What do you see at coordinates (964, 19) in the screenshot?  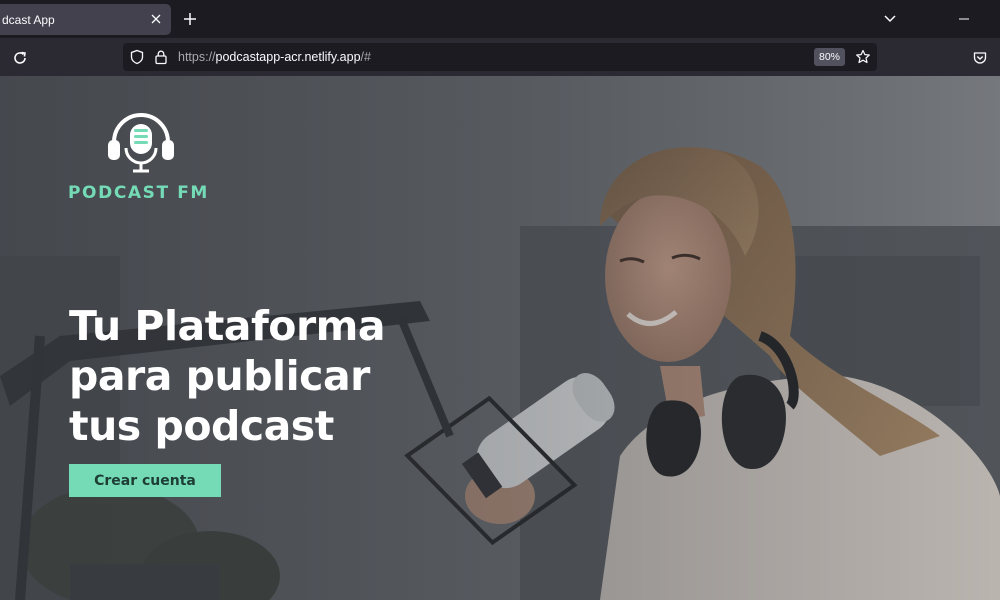 I see `minimize-icon` at bounding box center [964, 19].